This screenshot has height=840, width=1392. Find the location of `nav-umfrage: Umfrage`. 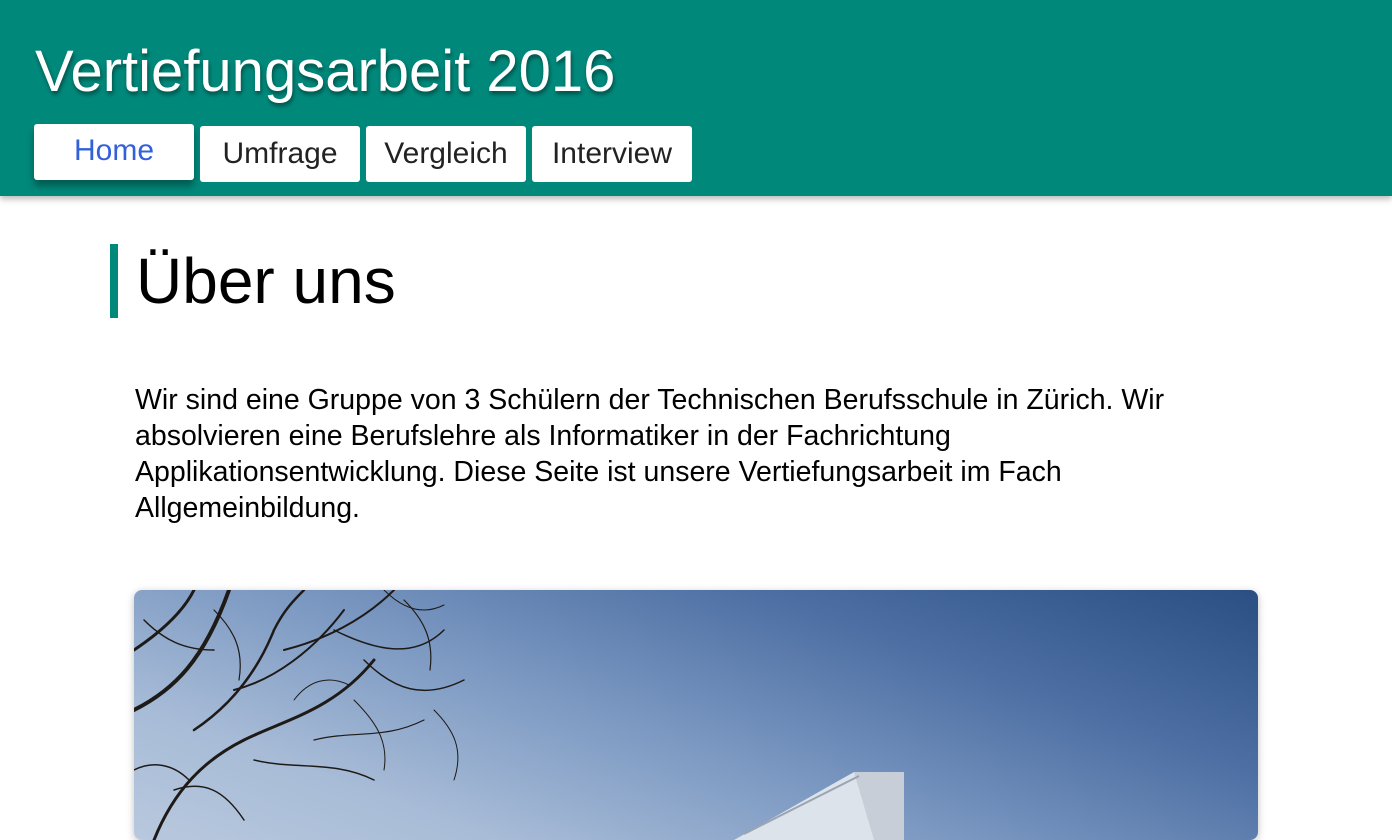

nav-umfrage: Umfrage is located at coordinates (280, 154).